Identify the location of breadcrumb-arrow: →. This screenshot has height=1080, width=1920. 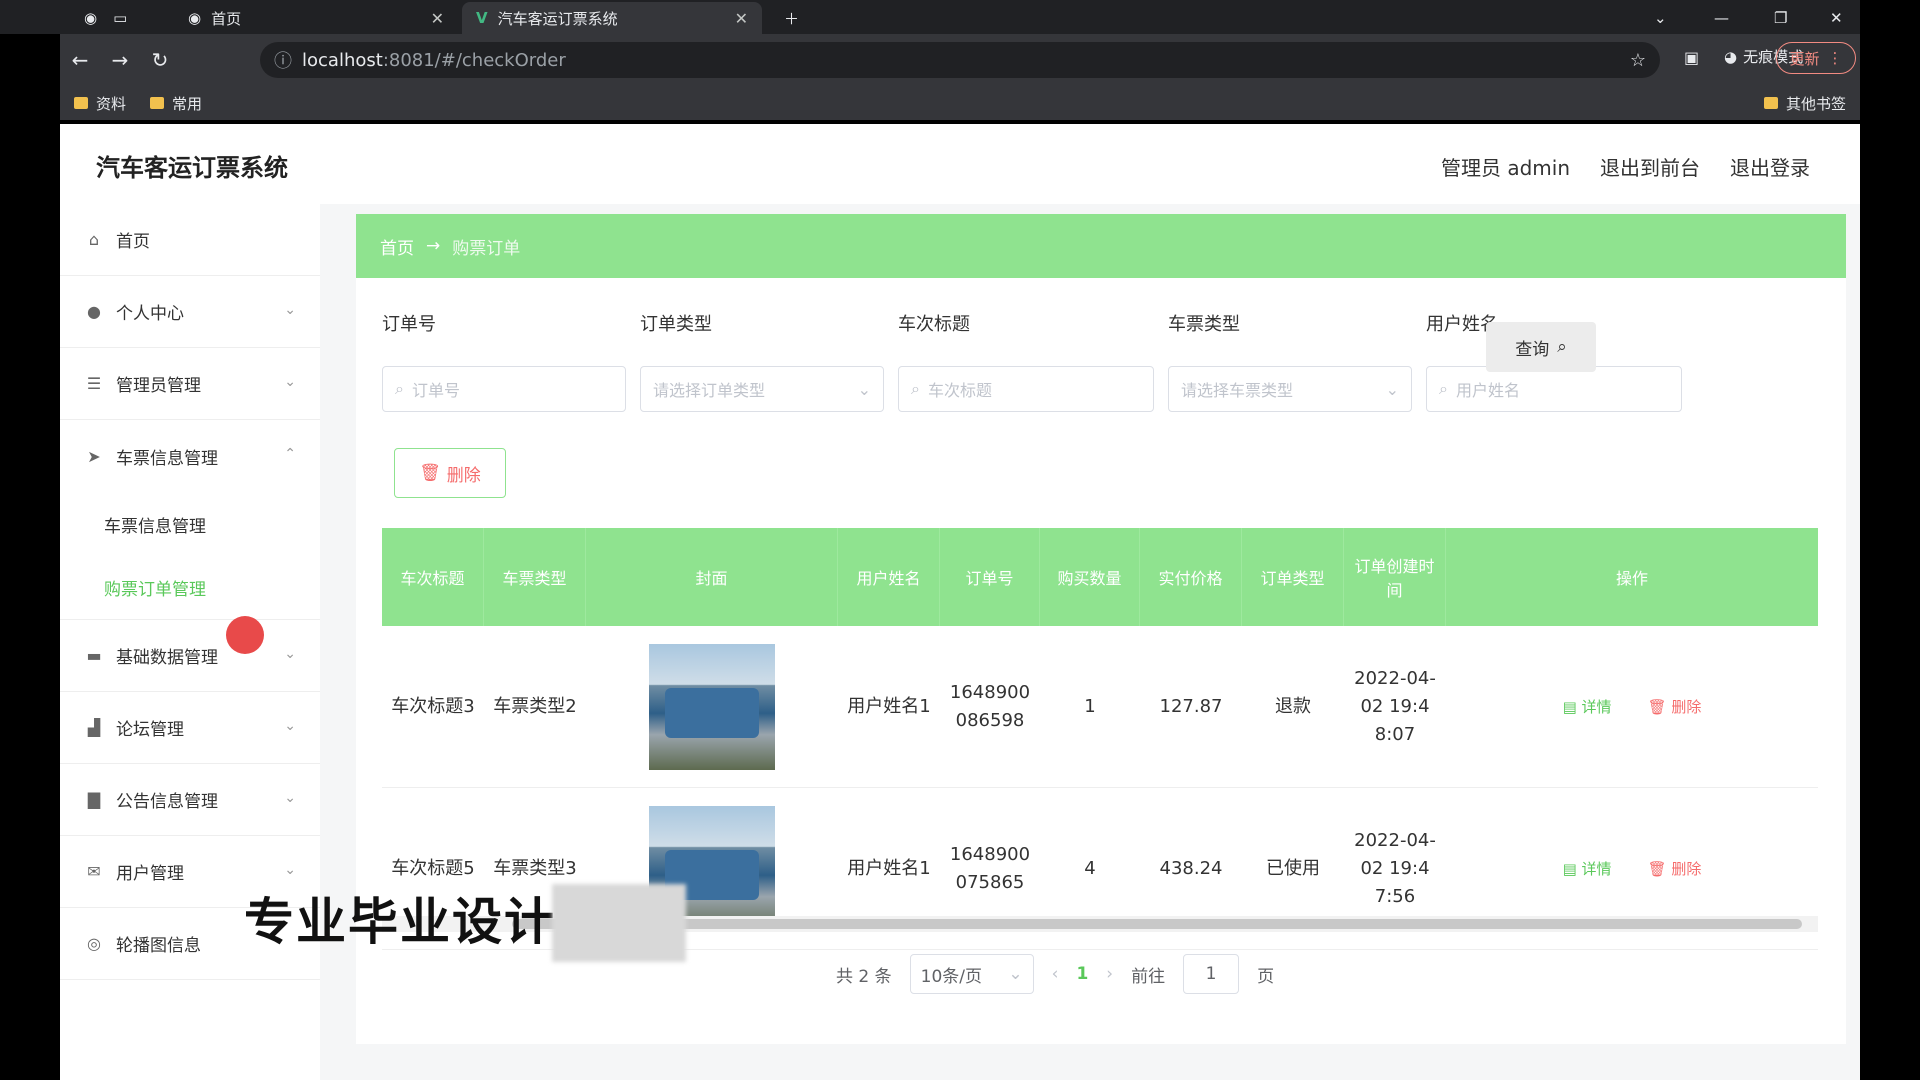
(433, 246).